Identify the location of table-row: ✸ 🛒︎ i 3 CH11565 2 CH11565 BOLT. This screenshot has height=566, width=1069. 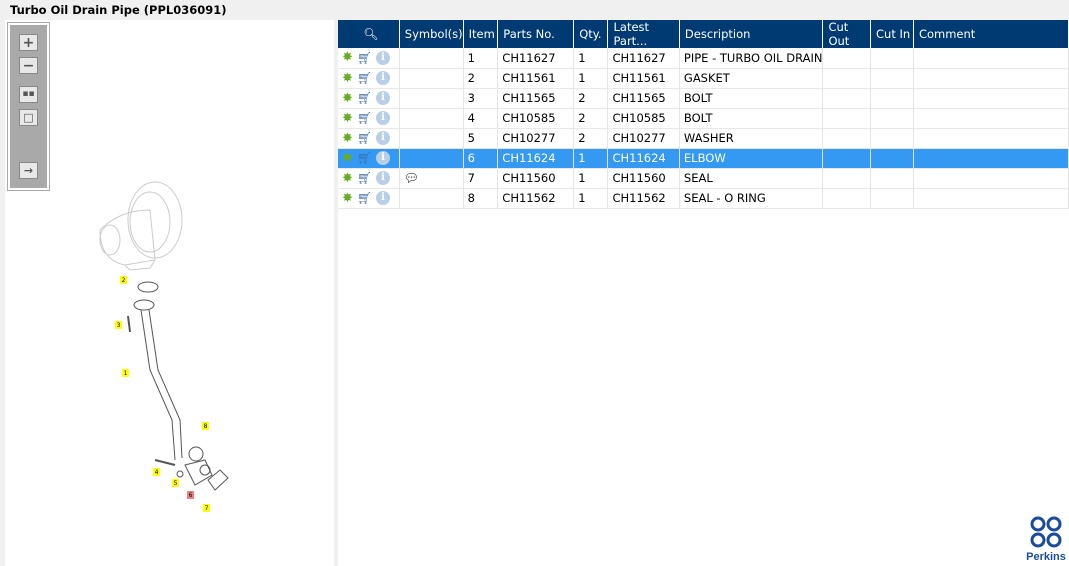
(703, 98).